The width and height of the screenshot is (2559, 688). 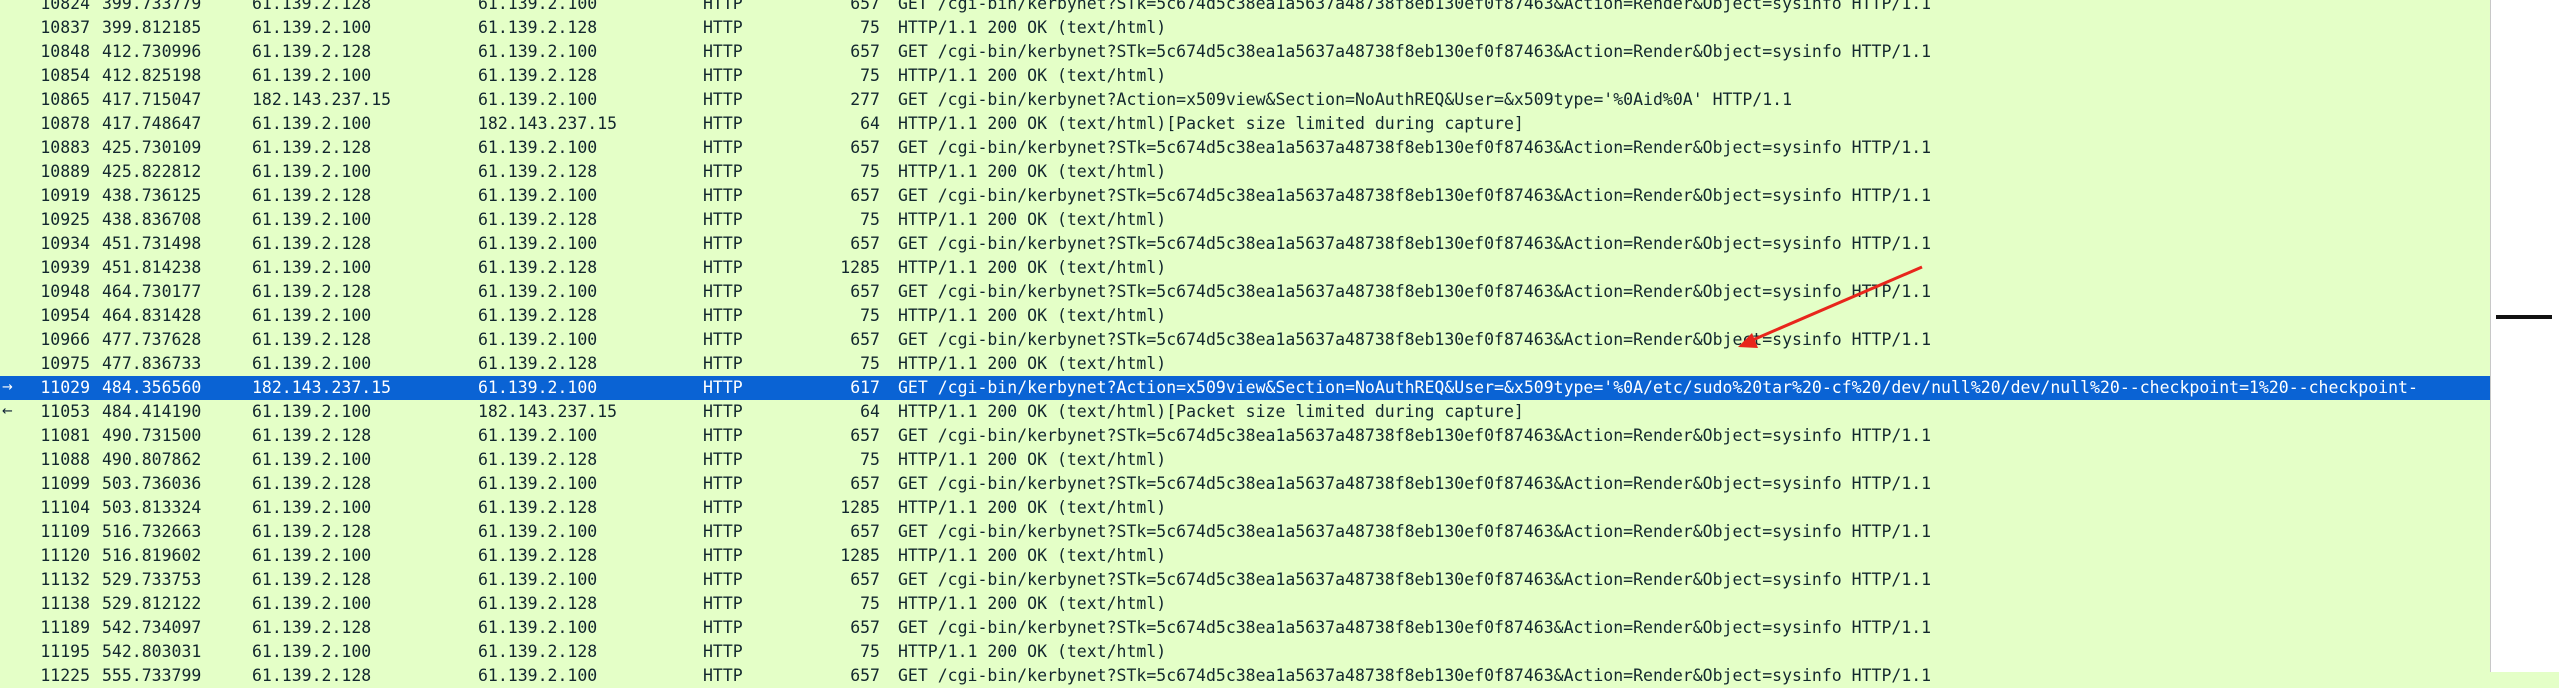 I want to click on packet-time: 464.831428, so click(x=152, y=315).